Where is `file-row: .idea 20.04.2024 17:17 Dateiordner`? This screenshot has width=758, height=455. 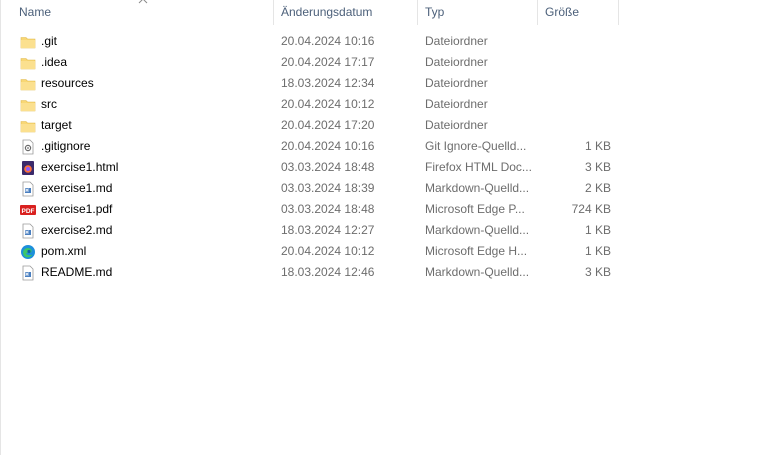 file-row: .idea 20.04.2024 17:17 Dateiordner is located at coordinates (311, 62).